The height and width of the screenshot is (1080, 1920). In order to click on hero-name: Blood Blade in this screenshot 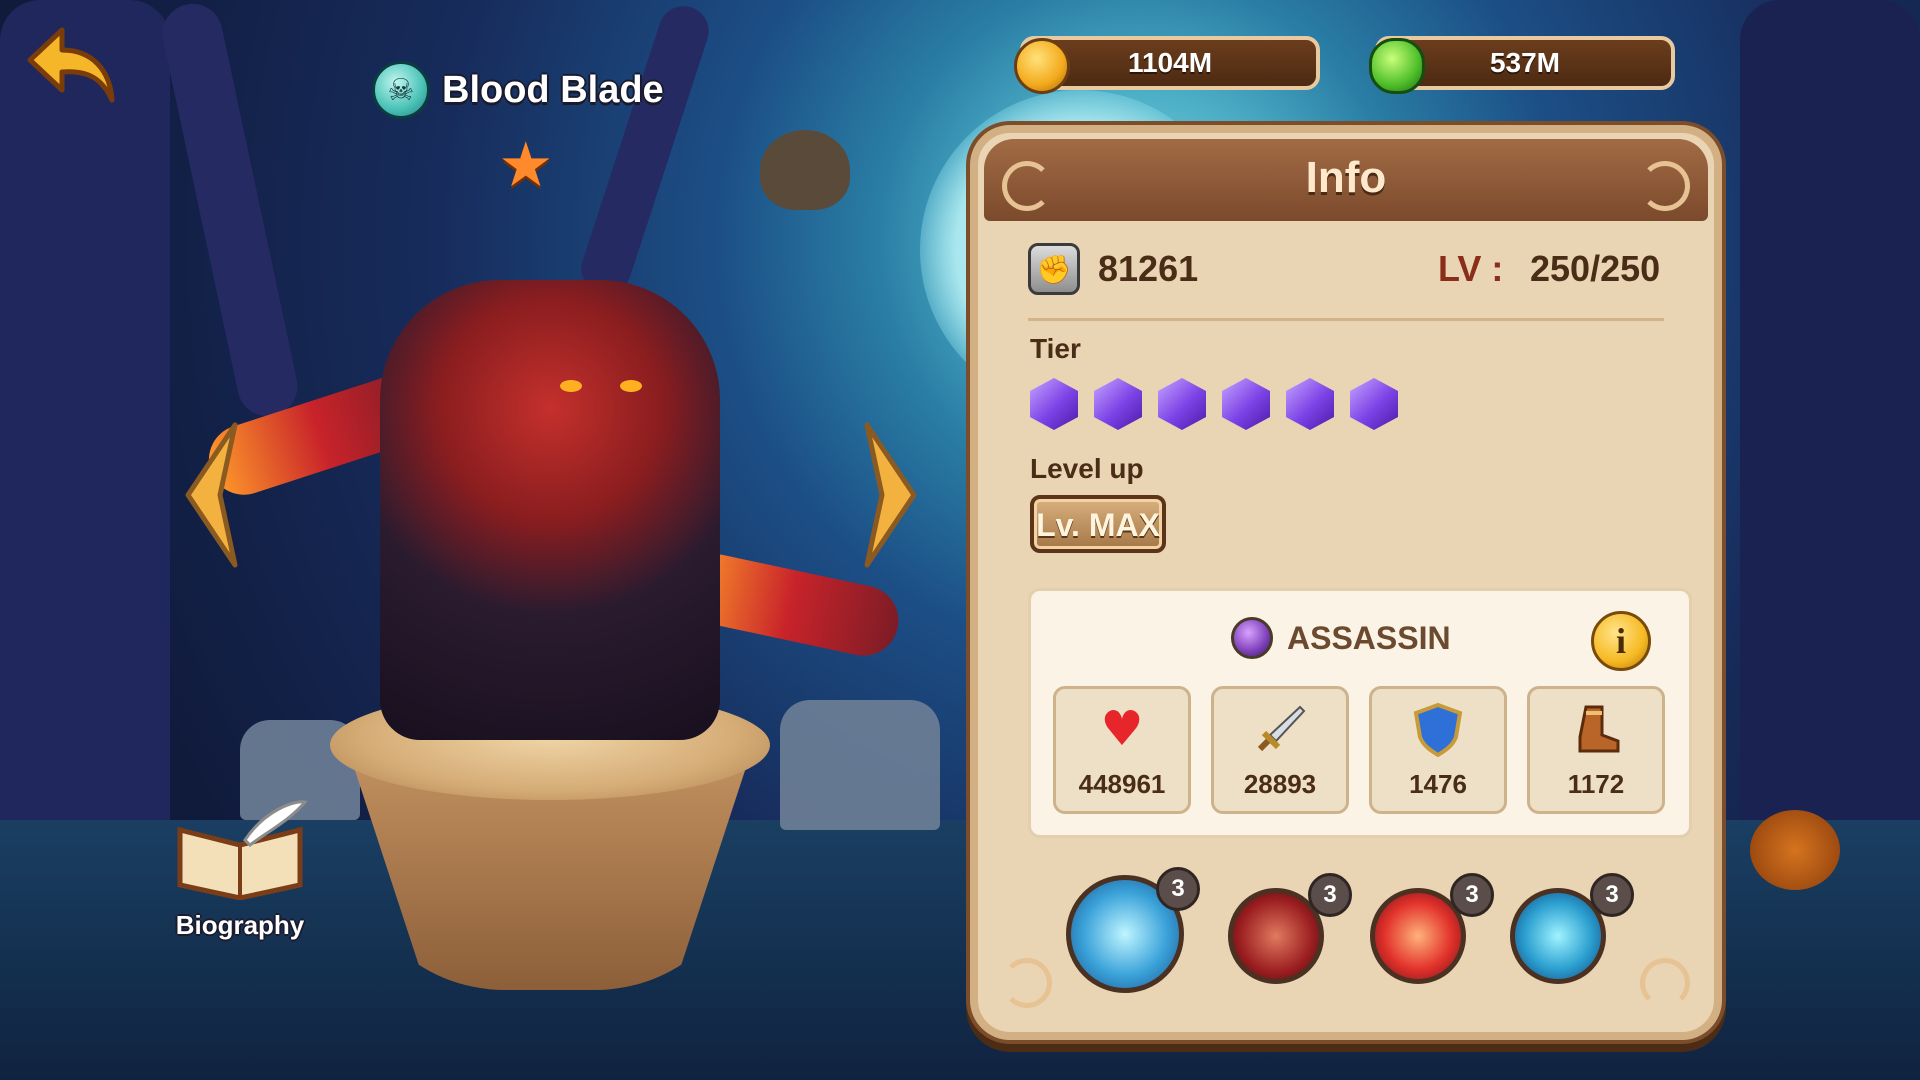, I will do `click(553, 89)`.